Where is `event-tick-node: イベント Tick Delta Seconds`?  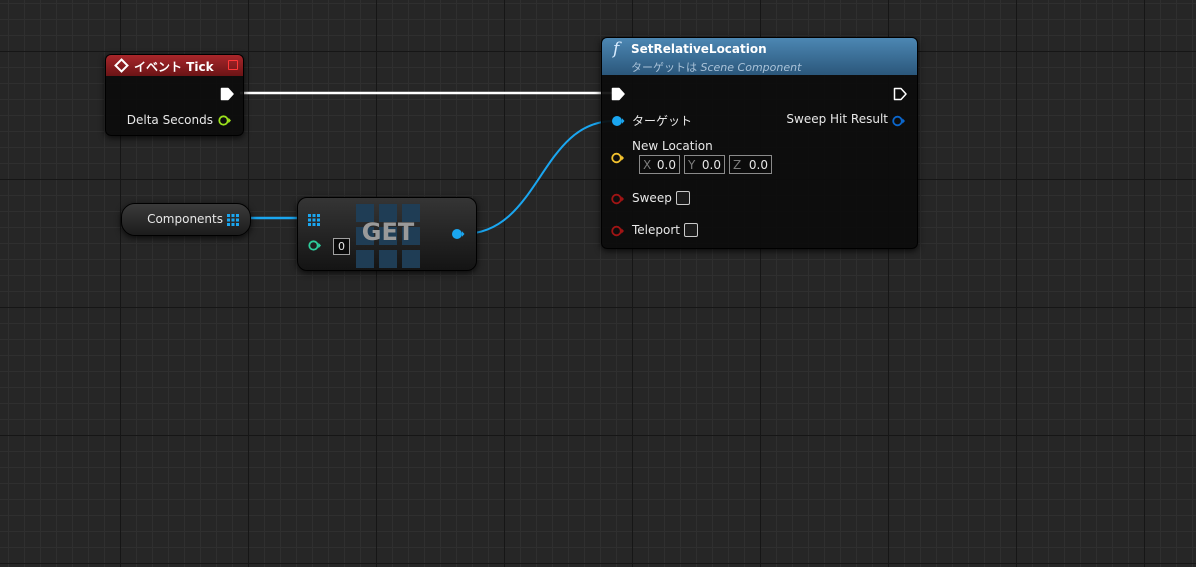 event-tick-node: イベント Tick Delta Seconds is located at coordinates (174, 95).